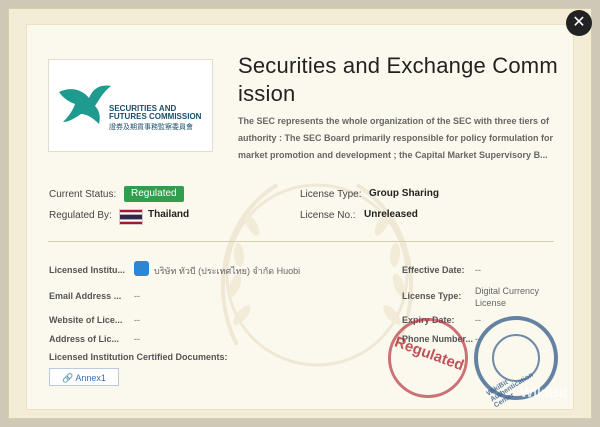 The image size is (600, 427). Describe the element at coordinates (478, 320) in the screenshot. I see `expiry-date-value: --` at that location.